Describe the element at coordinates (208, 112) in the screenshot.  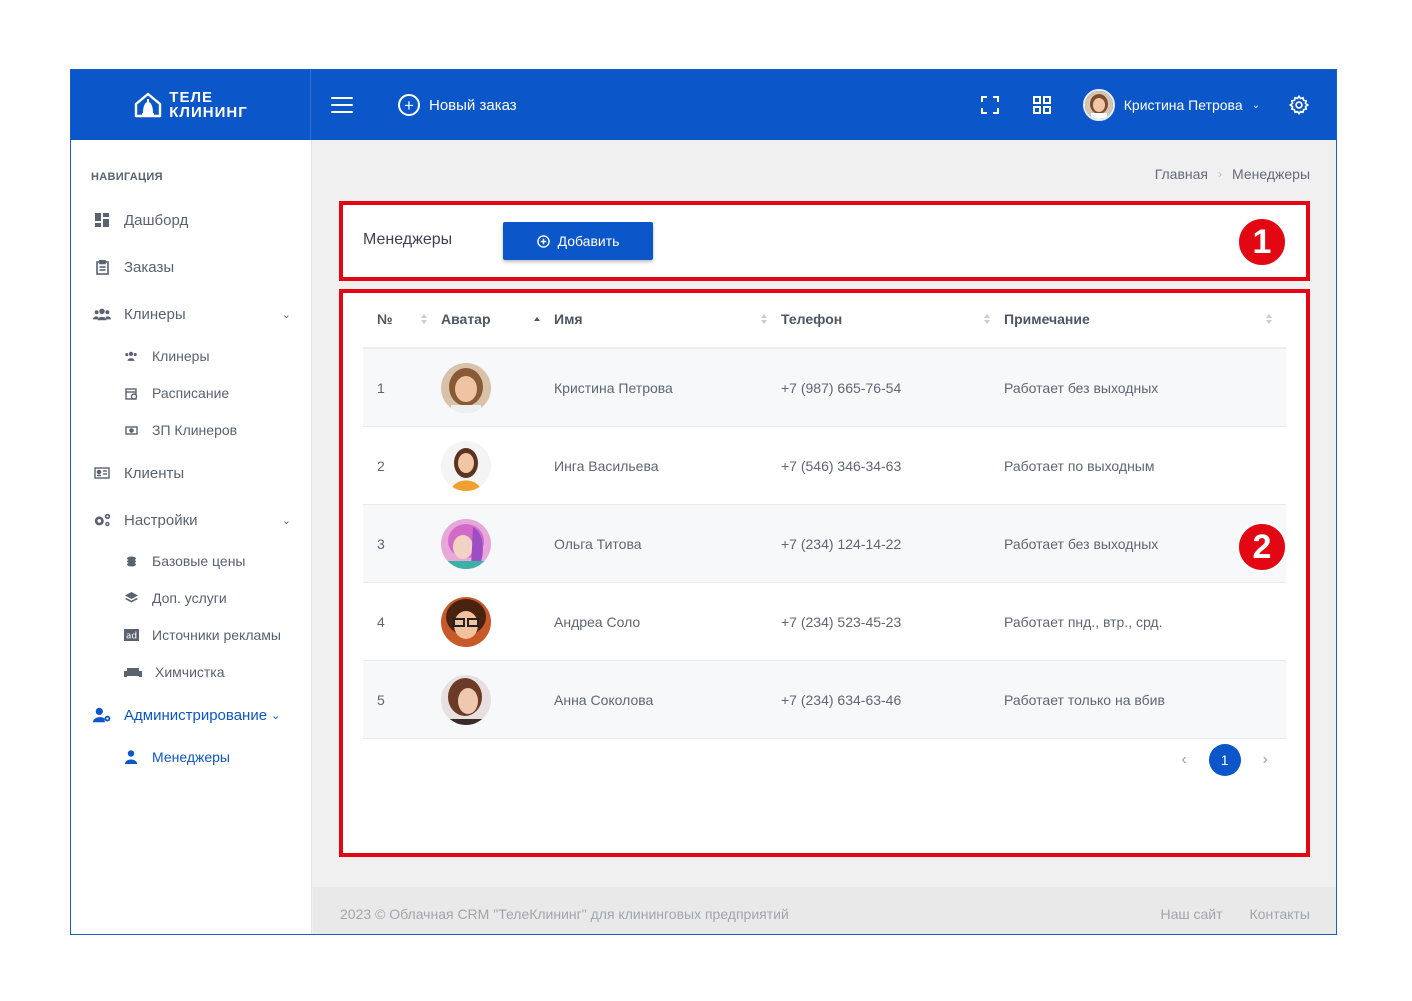
I see `logo-line-2: КЛИНИНГ` at that location.